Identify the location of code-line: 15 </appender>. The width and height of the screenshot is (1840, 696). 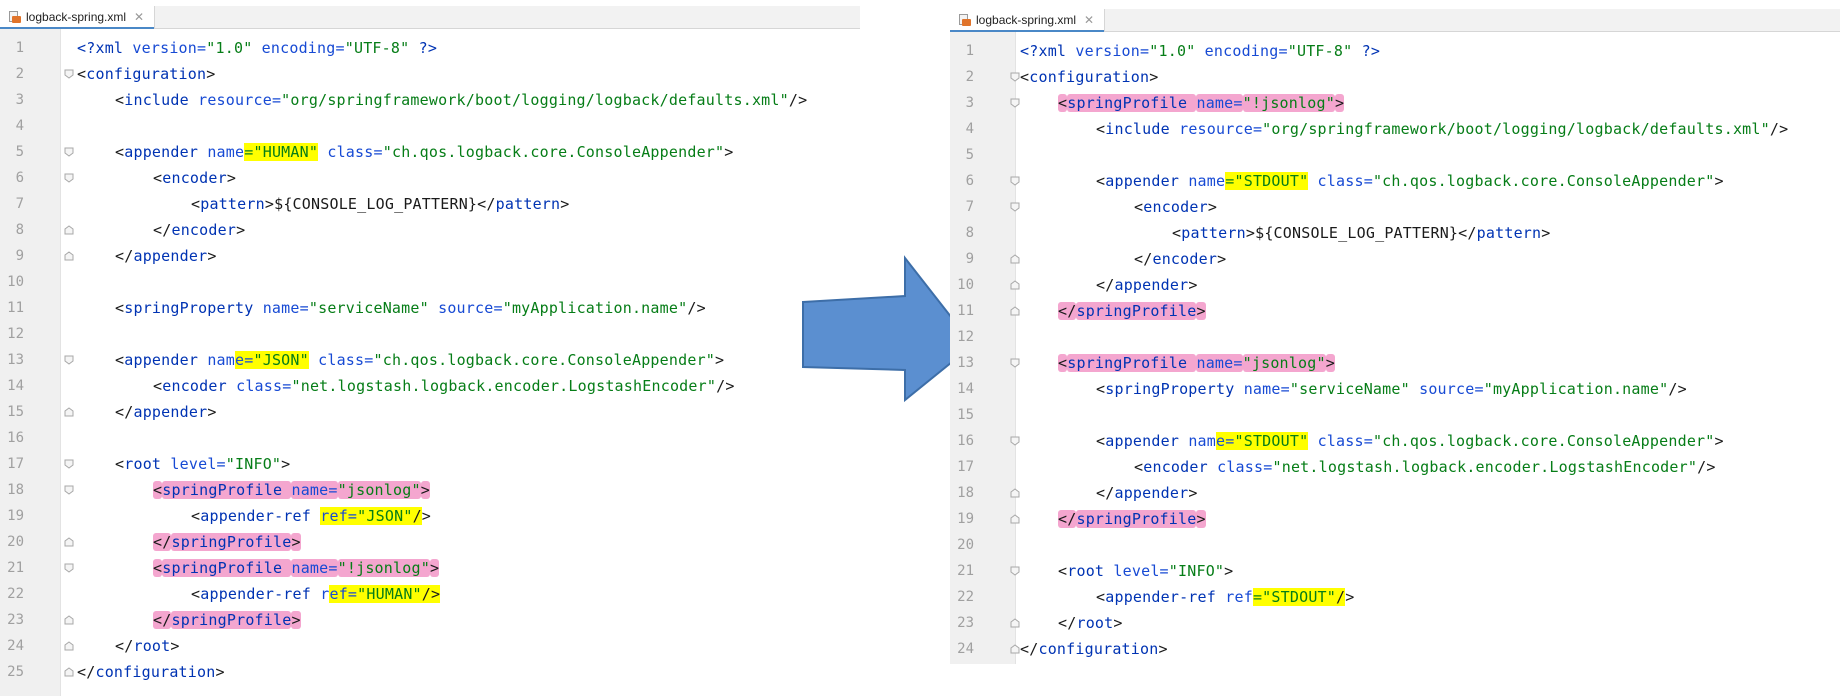
(430, 412).